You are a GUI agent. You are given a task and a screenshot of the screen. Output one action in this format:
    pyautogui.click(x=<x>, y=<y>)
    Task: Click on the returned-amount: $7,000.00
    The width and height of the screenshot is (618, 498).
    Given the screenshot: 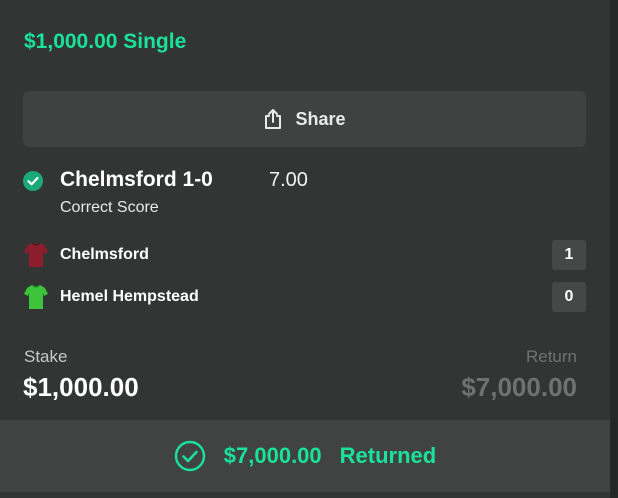 What is the action you would take?
    pyautogui.click(x=272, y=455)
    